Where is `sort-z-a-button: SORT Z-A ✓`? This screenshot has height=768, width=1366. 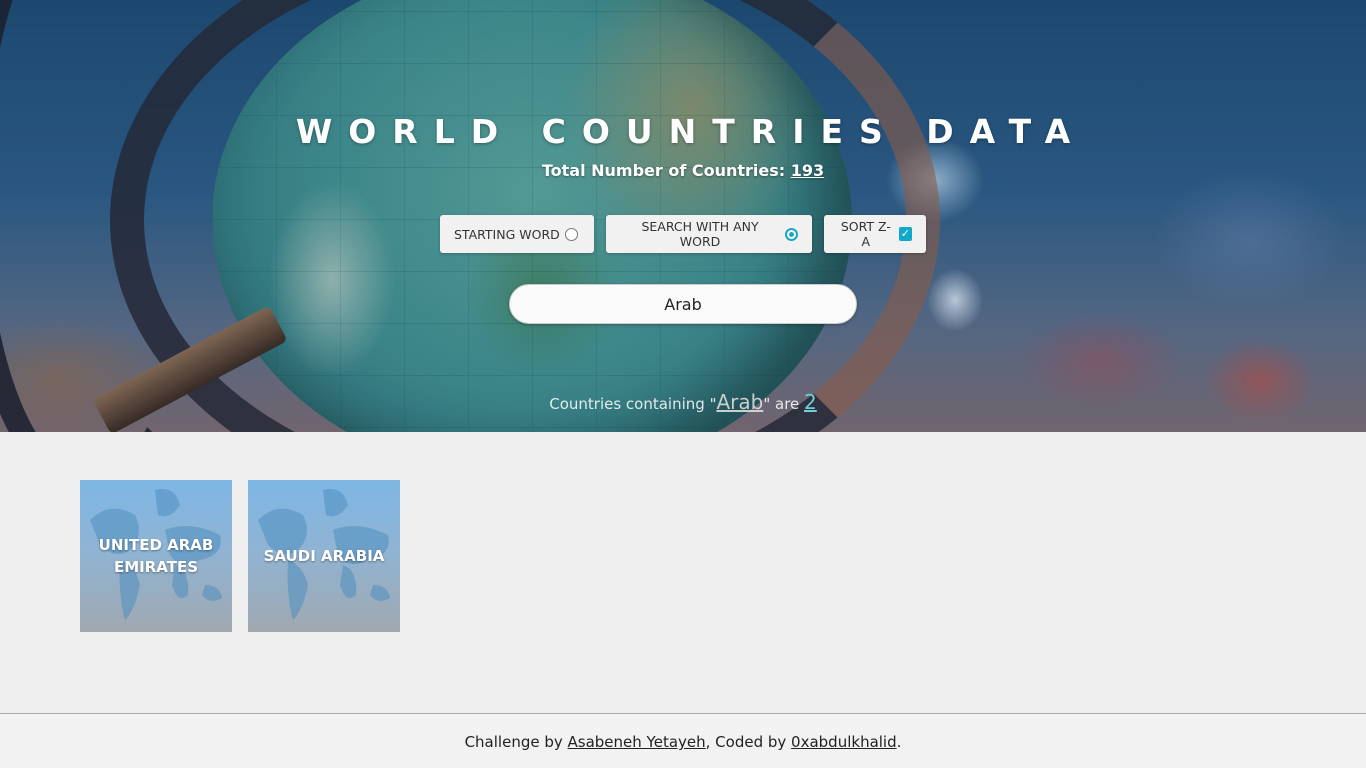
sort-z-a-button: SORT Z-A ✓ is located at coordinates (875, 234).